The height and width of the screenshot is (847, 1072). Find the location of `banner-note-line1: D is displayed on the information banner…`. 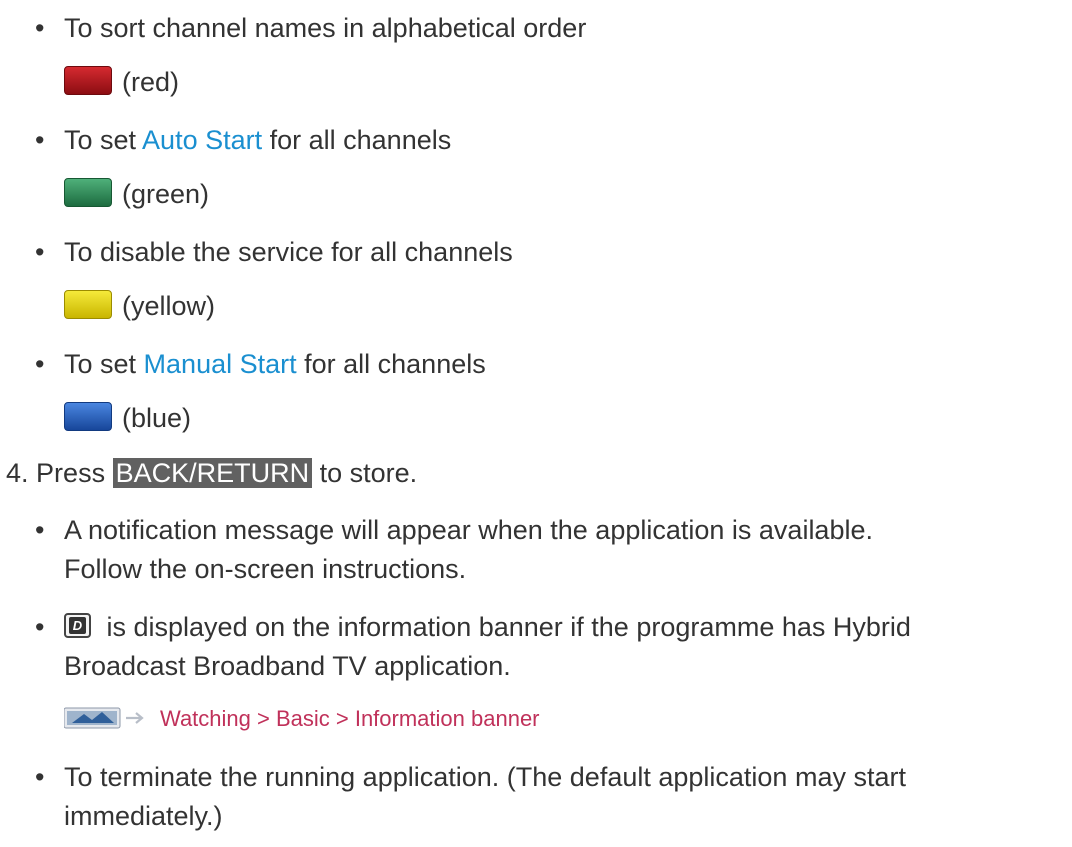

banner-note-line1: D is displayed on the information banner… is located at coordinates (487, 627).